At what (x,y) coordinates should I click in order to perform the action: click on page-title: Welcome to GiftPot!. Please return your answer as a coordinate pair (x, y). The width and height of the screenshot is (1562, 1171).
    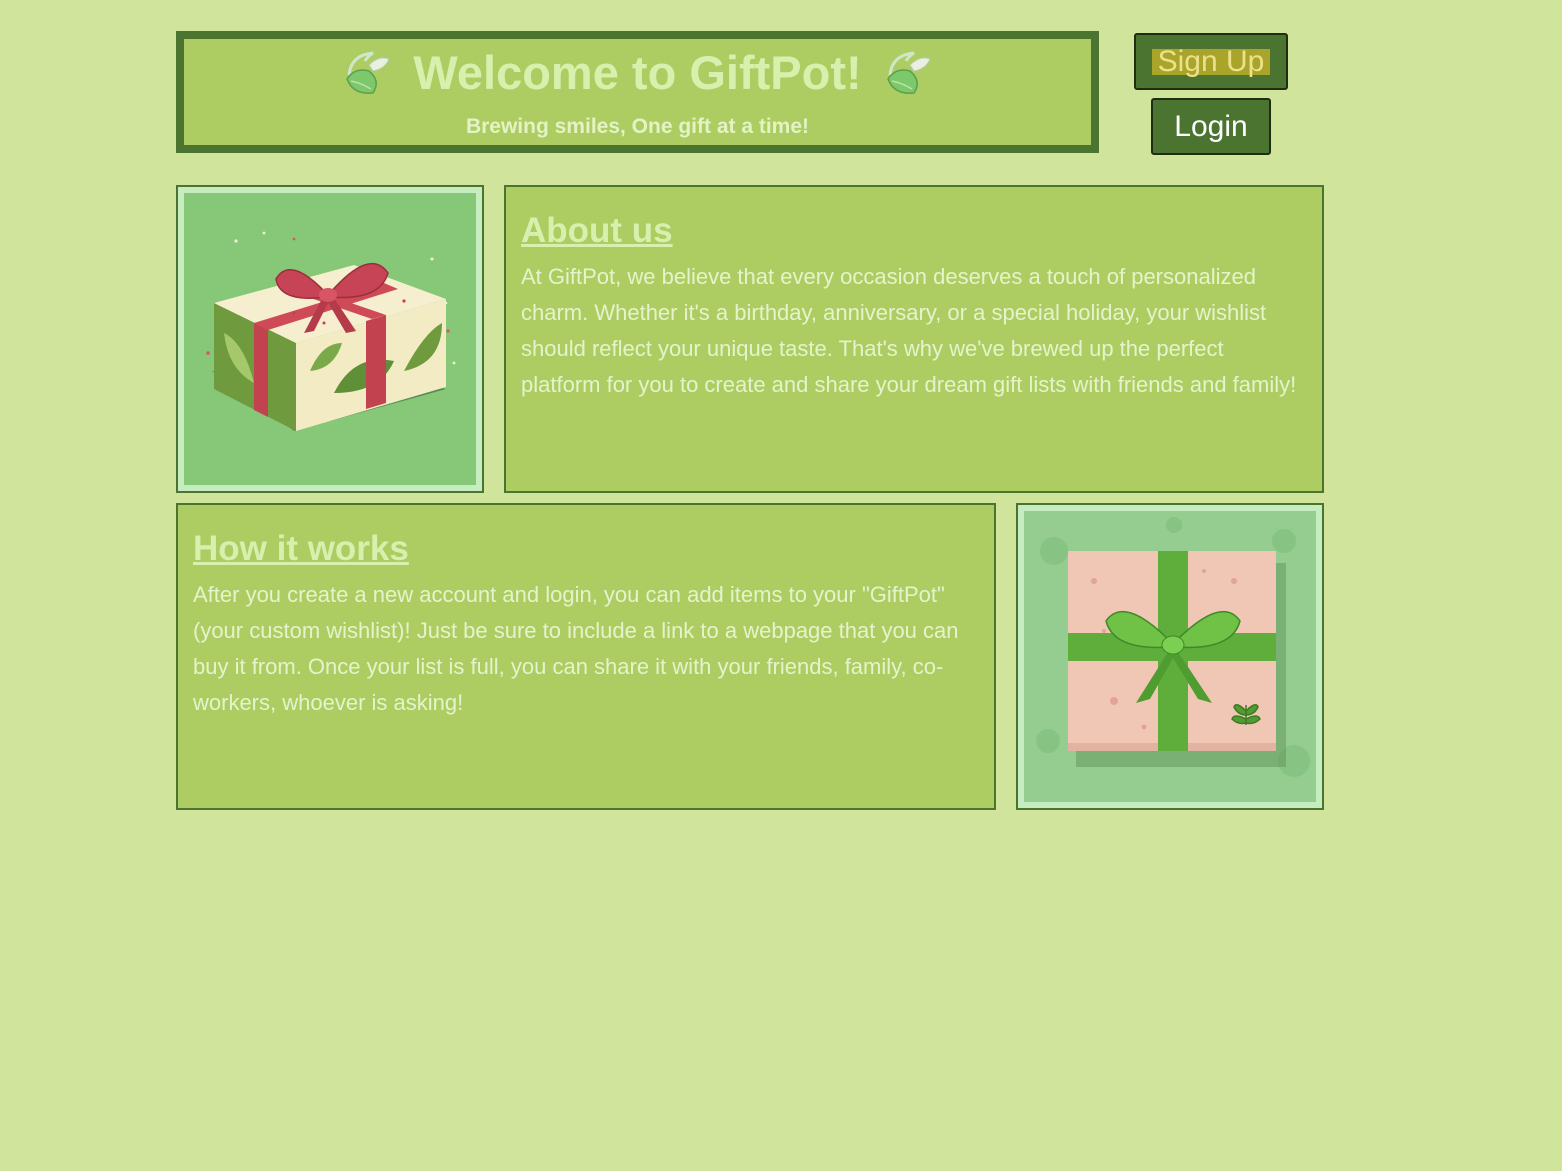
    Looking at the image, I should click on (637, 72).